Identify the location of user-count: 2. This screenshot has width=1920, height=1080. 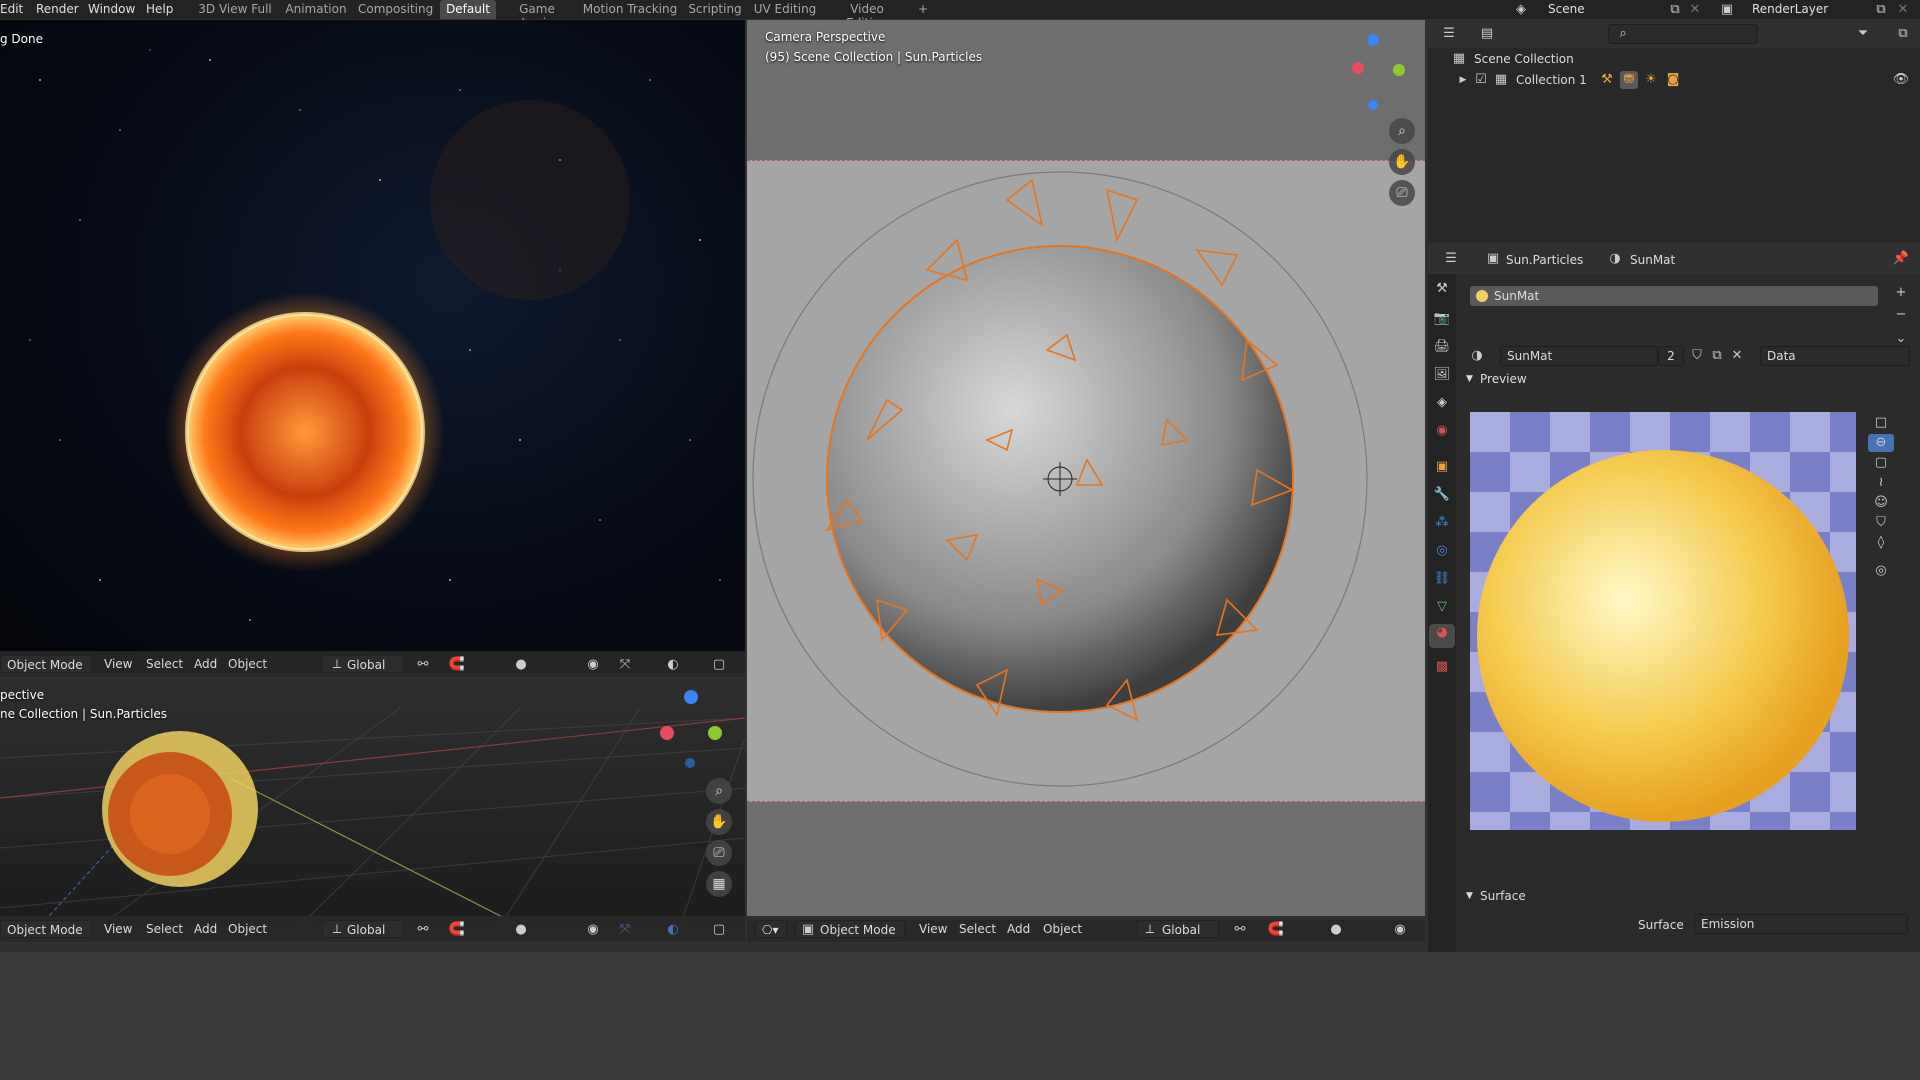
(1671, 356).